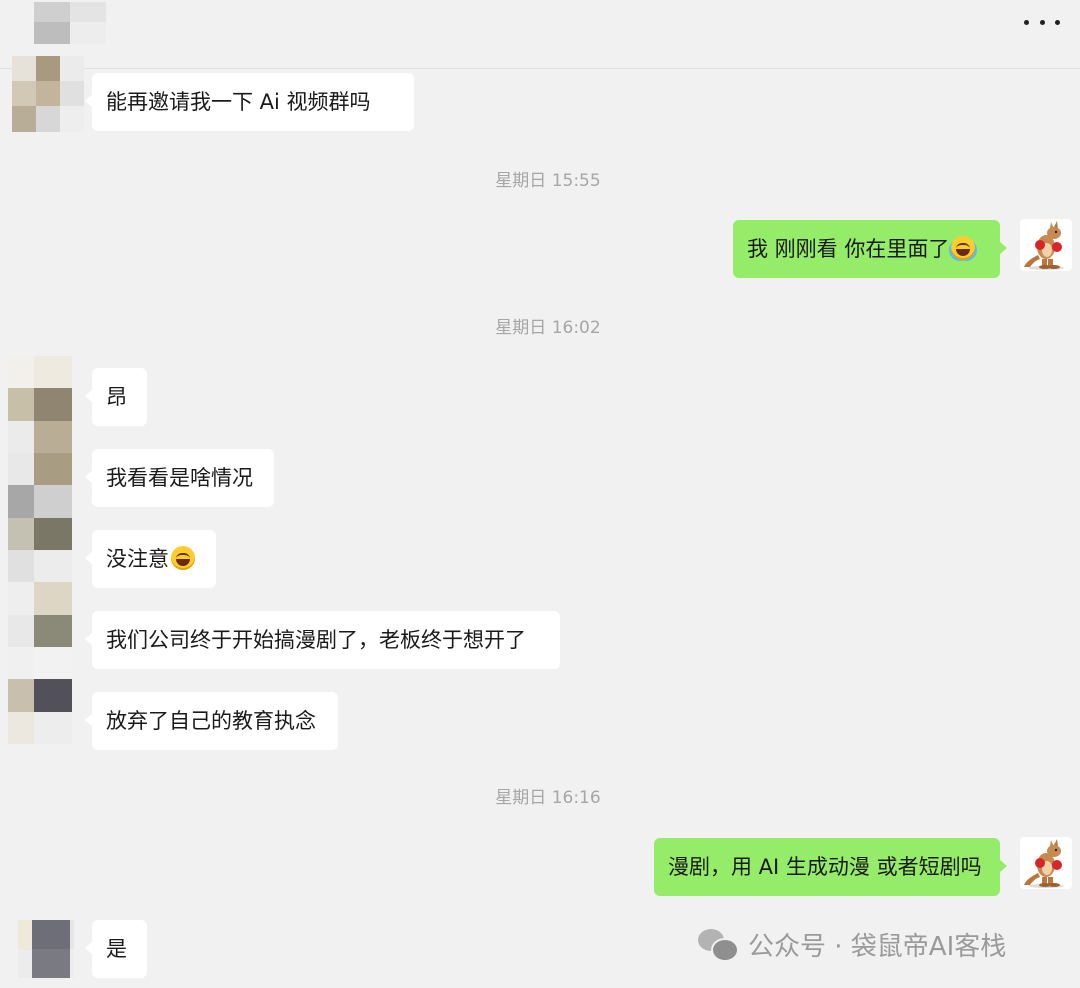  I want to click on wechat-icon, so click(718, 944).